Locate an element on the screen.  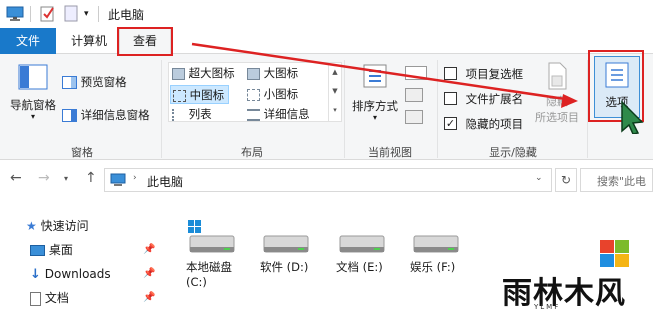
downloads-label: Downloads is located at coordinates (77, 274).